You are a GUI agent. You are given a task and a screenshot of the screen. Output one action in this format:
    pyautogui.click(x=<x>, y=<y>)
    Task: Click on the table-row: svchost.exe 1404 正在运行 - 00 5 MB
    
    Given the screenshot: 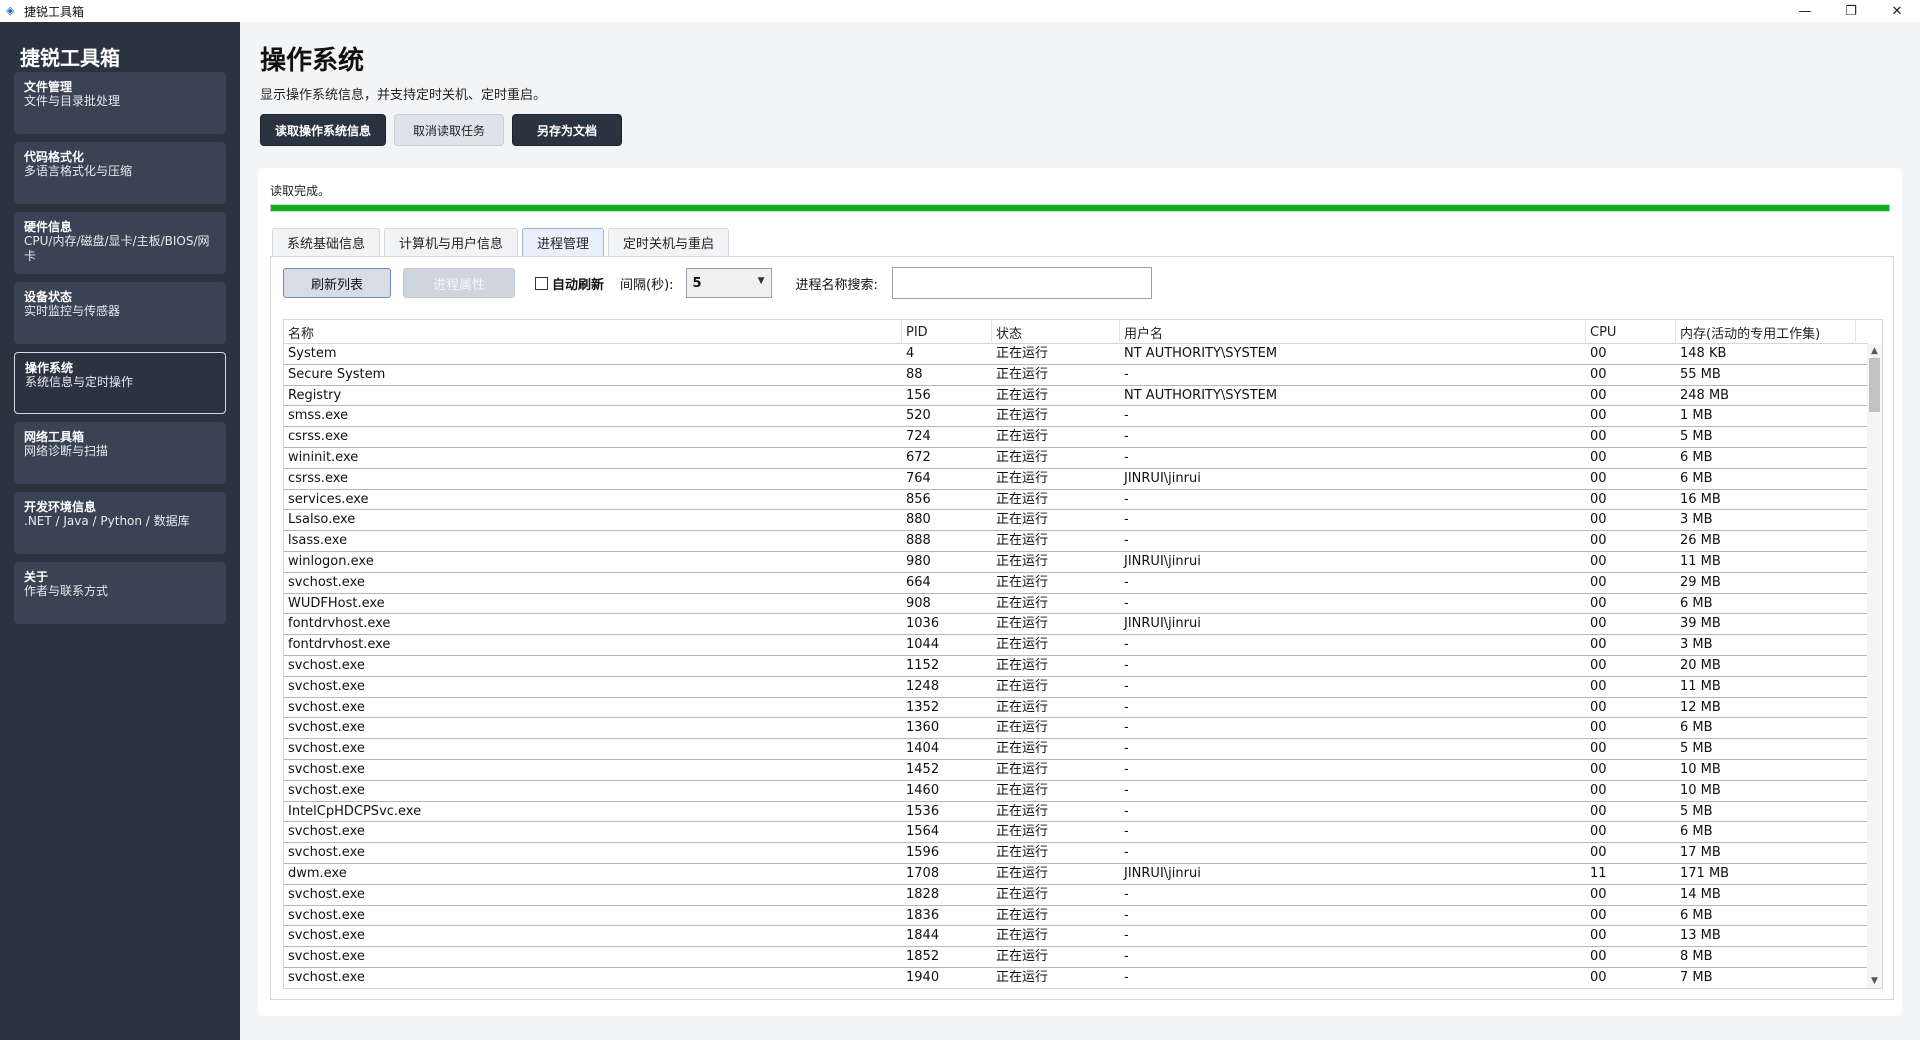 What is the action you would take?
    pyautogui.click(x=1076, y=749)
    